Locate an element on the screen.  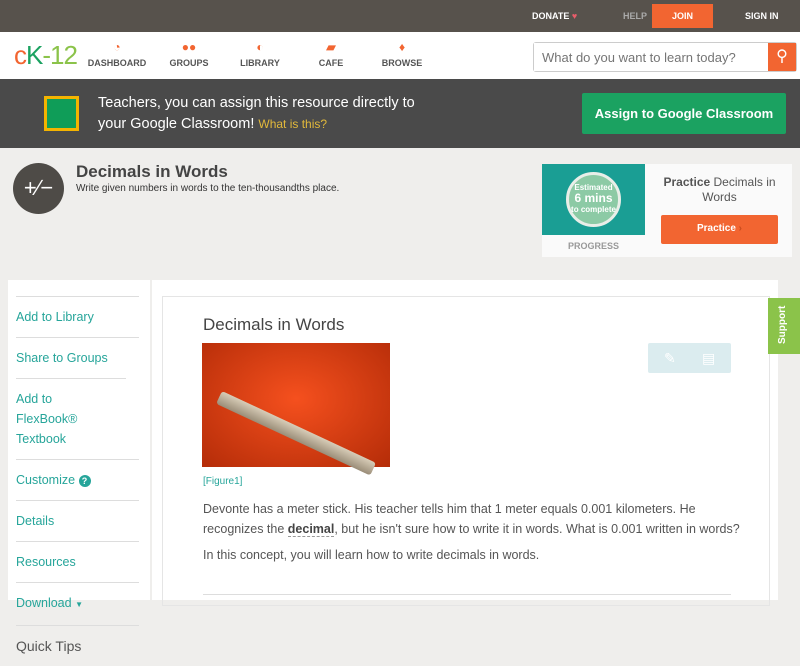
figure-caption: [Figure1] is located at coordinates (223, 481).